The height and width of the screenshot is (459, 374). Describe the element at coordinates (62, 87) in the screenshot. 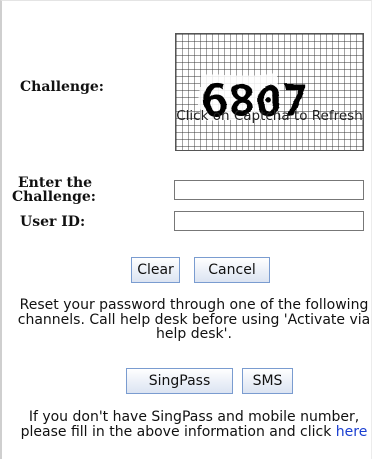

I see `challenge-label: Challenge:` at that location.